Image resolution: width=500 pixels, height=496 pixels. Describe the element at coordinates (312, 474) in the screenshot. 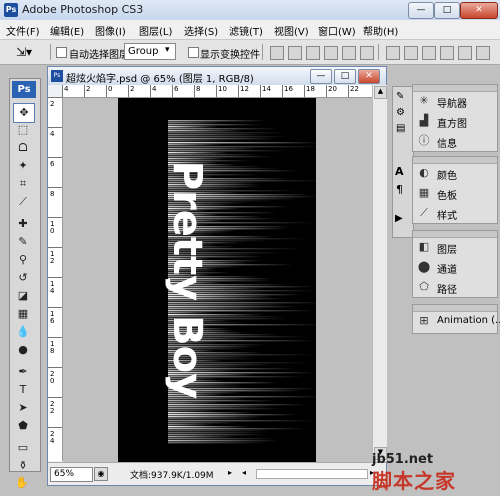

I see `horizontal-scrollbar` at that location.